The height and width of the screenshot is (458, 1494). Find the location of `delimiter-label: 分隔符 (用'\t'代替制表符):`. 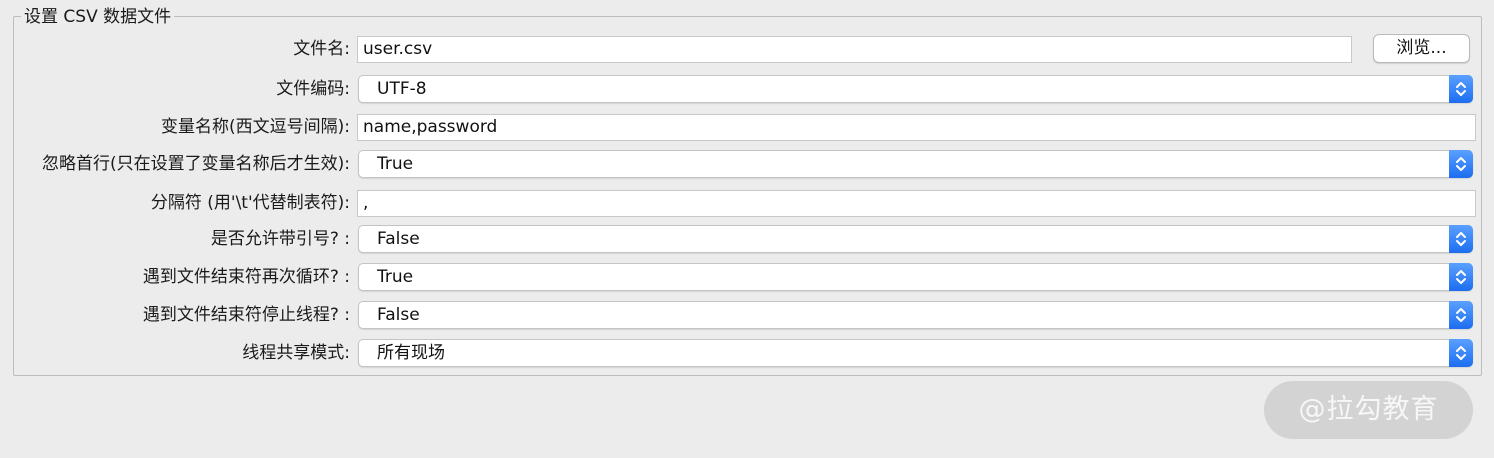

delimiter-label: 分隔符 (用'\t'代替制表符): is located at coordinates (250, 203).